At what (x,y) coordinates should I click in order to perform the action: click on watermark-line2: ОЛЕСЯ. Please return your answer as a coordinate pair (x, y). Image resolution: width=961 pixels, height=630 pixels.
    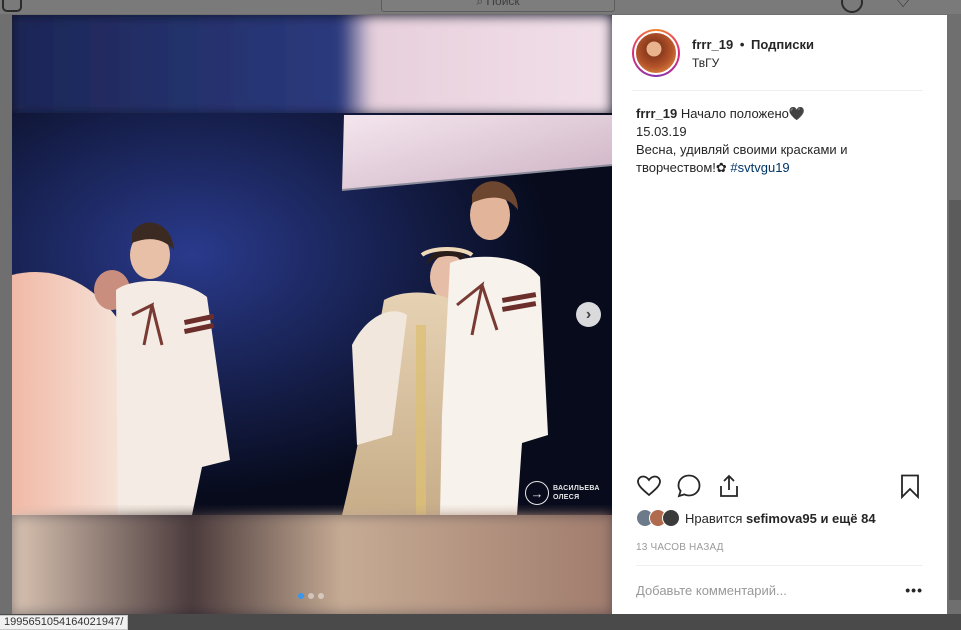
    Looking at the image, I should click on (566, 497).